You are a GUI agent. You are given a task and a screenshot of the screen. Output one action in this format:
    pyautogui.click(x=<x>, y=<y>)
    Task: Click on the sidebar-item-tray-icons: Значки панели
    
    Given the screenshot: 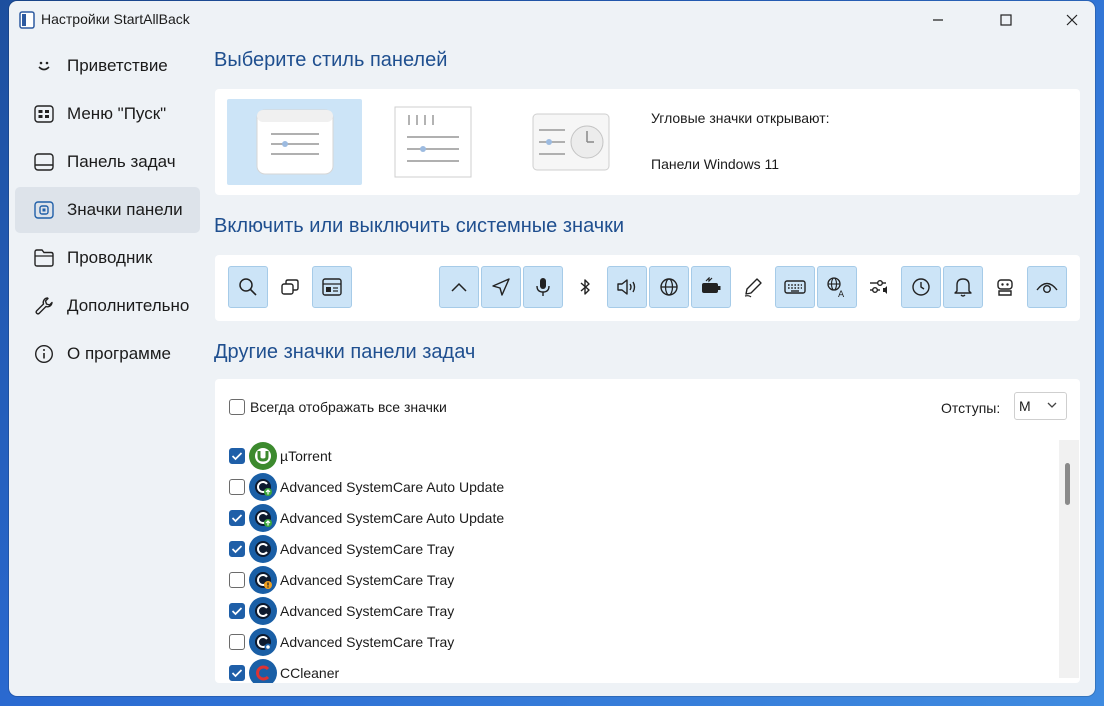 What is the action you would take?
    pyautogui.click(x=107, y=210)
    